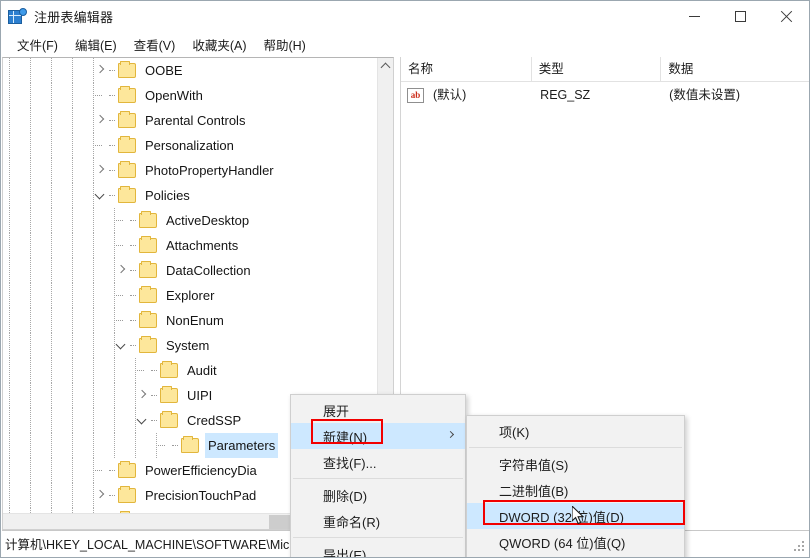 The width and height of the screenshot is (810, 558). I want to click on registry-editor-icon, so click(17, 17).